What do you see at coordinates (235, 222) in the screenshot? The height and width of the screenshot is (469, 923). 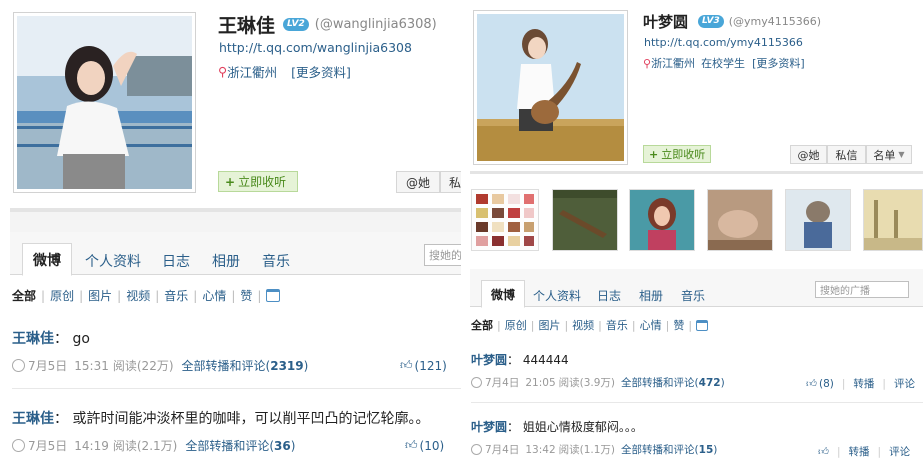 I see `section-spacer` at bounding box center [235, 222].